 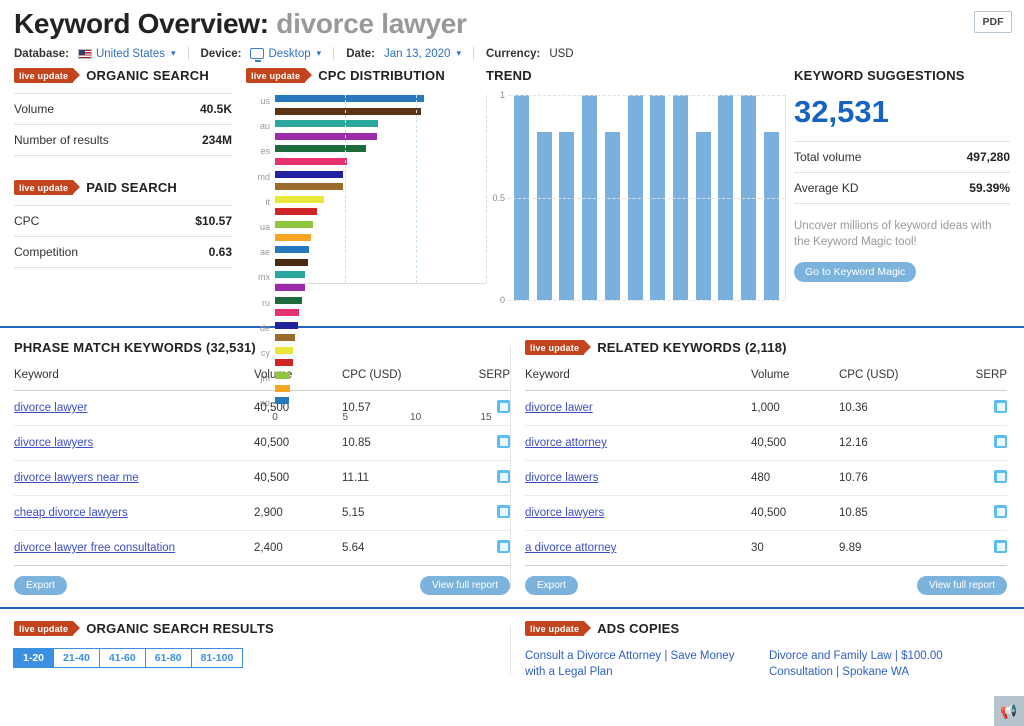 I want to click on chart-gridline, so click(x=416, y=189).